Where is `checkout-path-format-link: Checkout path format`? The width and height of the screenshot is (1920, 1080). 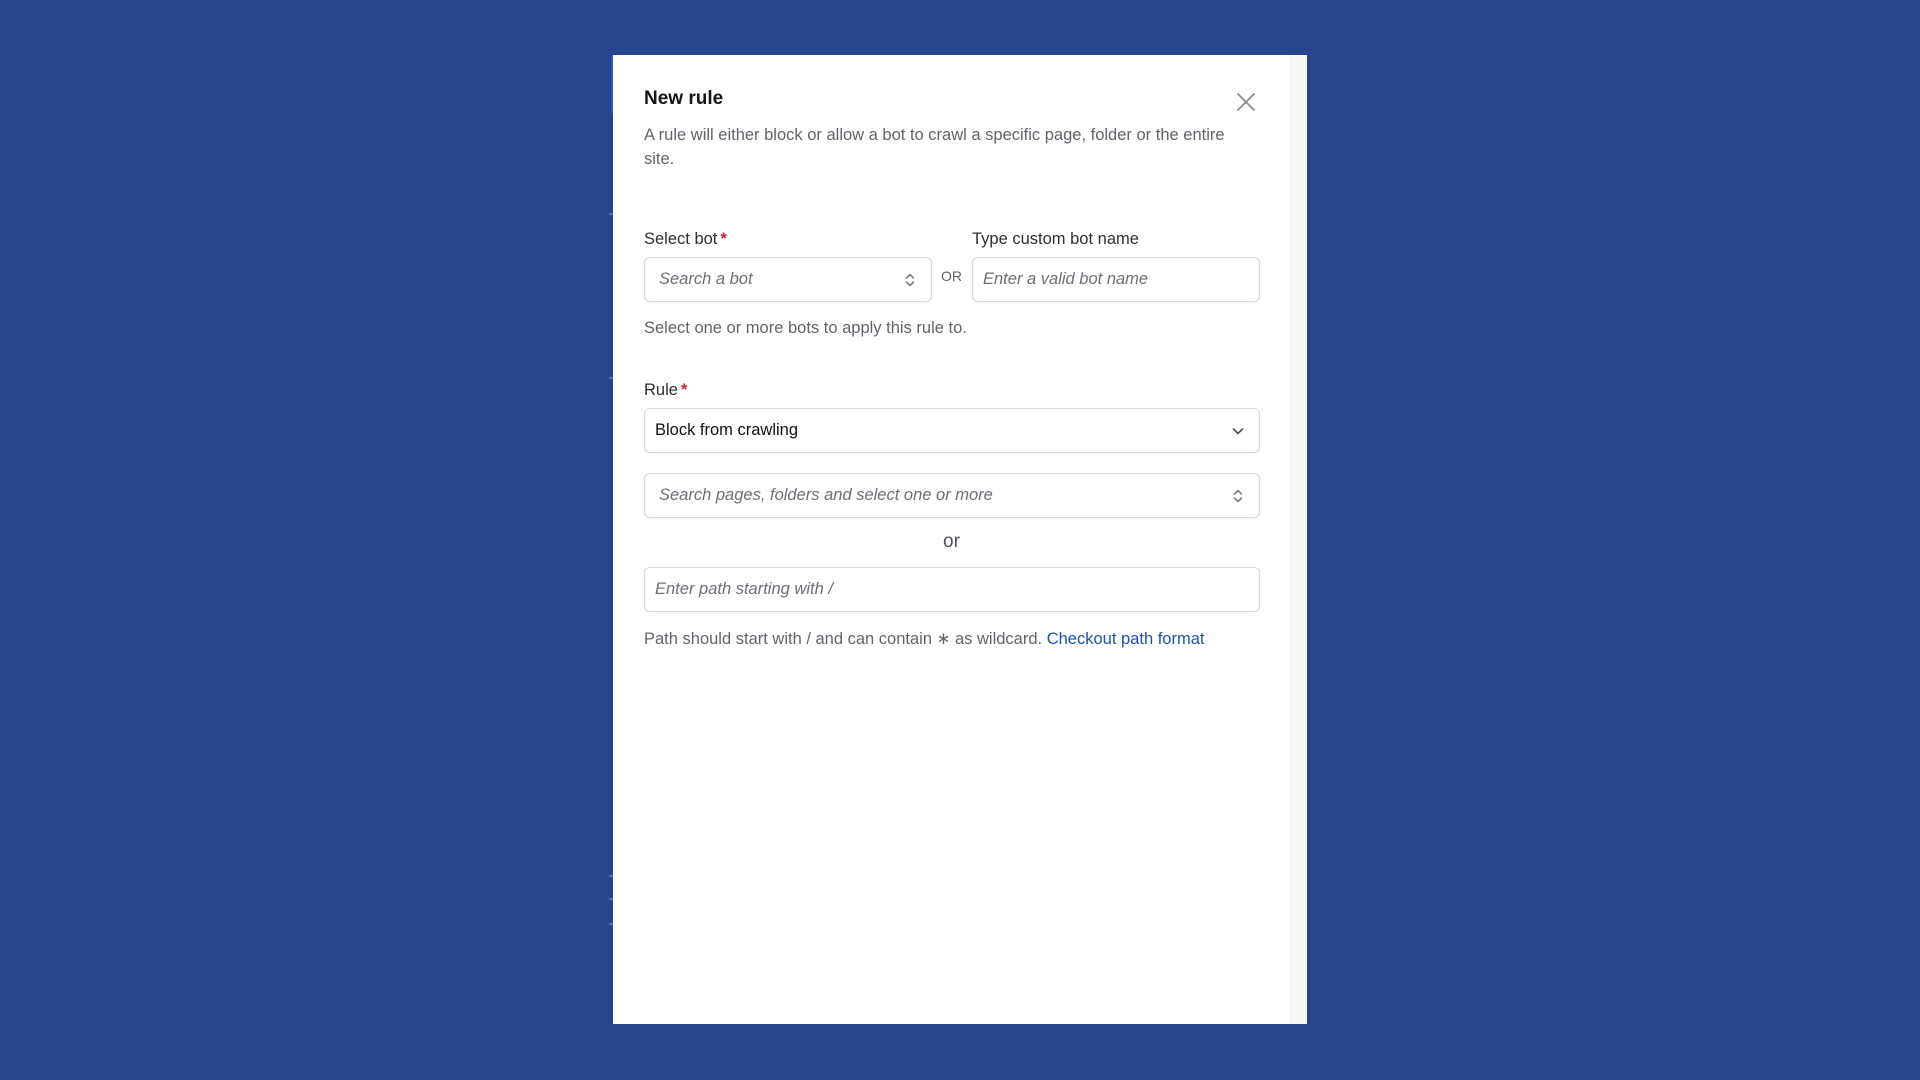
checkout-path-format-link: Checkout path format is located at coordinates (1126, 639).